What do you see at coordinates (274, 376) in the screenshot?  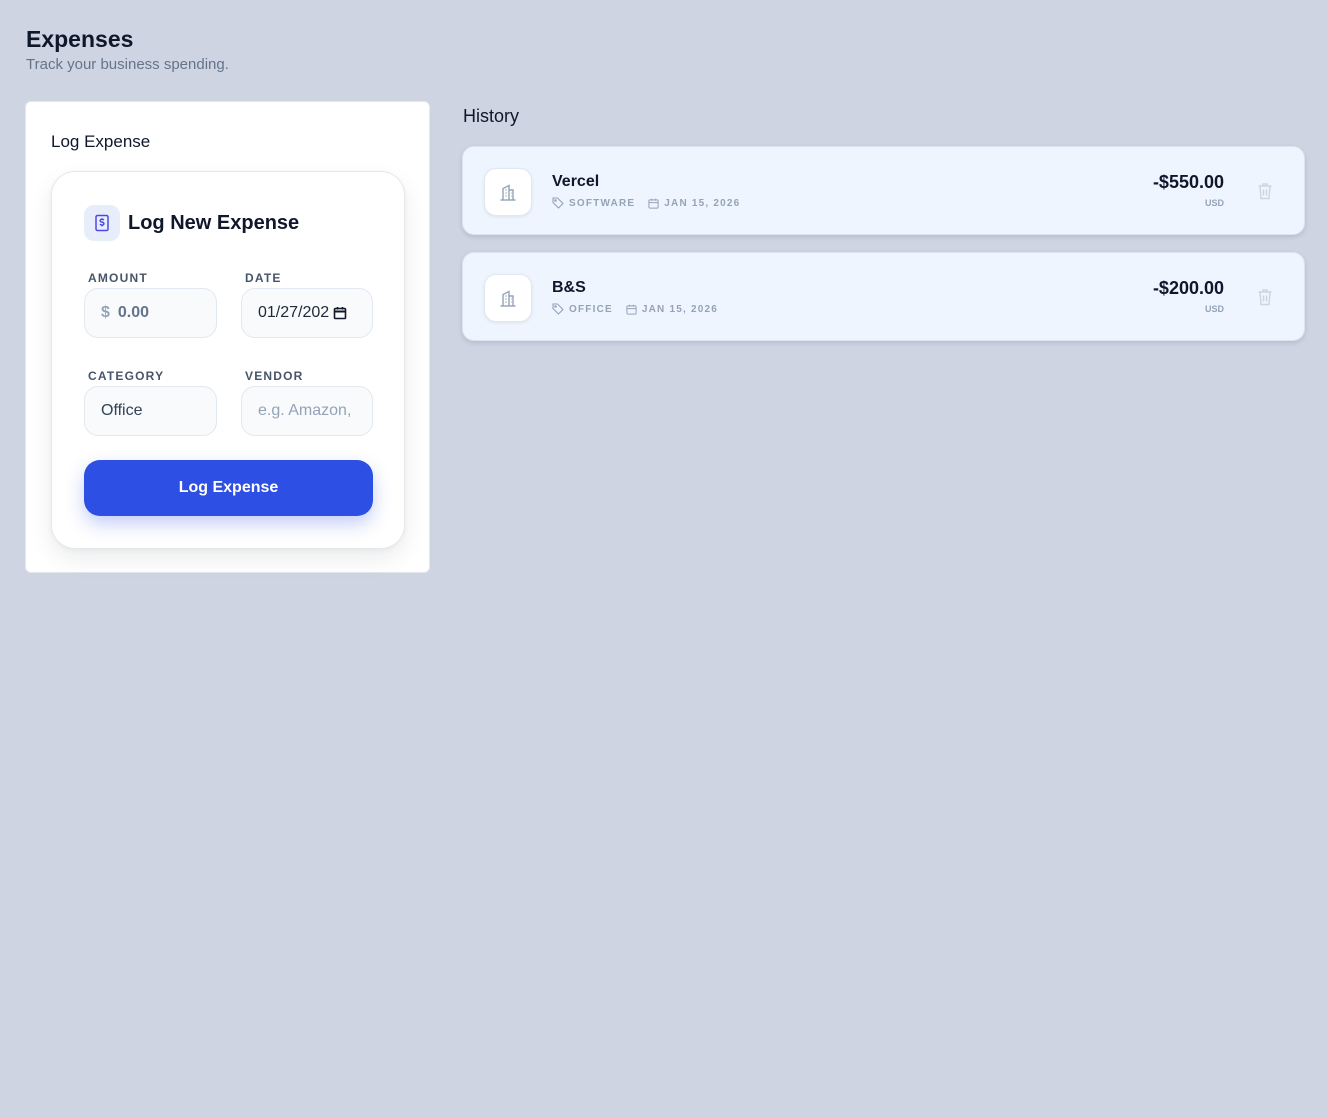 I see `vendor-label: VENDOR` at bounding box center [274, 376].